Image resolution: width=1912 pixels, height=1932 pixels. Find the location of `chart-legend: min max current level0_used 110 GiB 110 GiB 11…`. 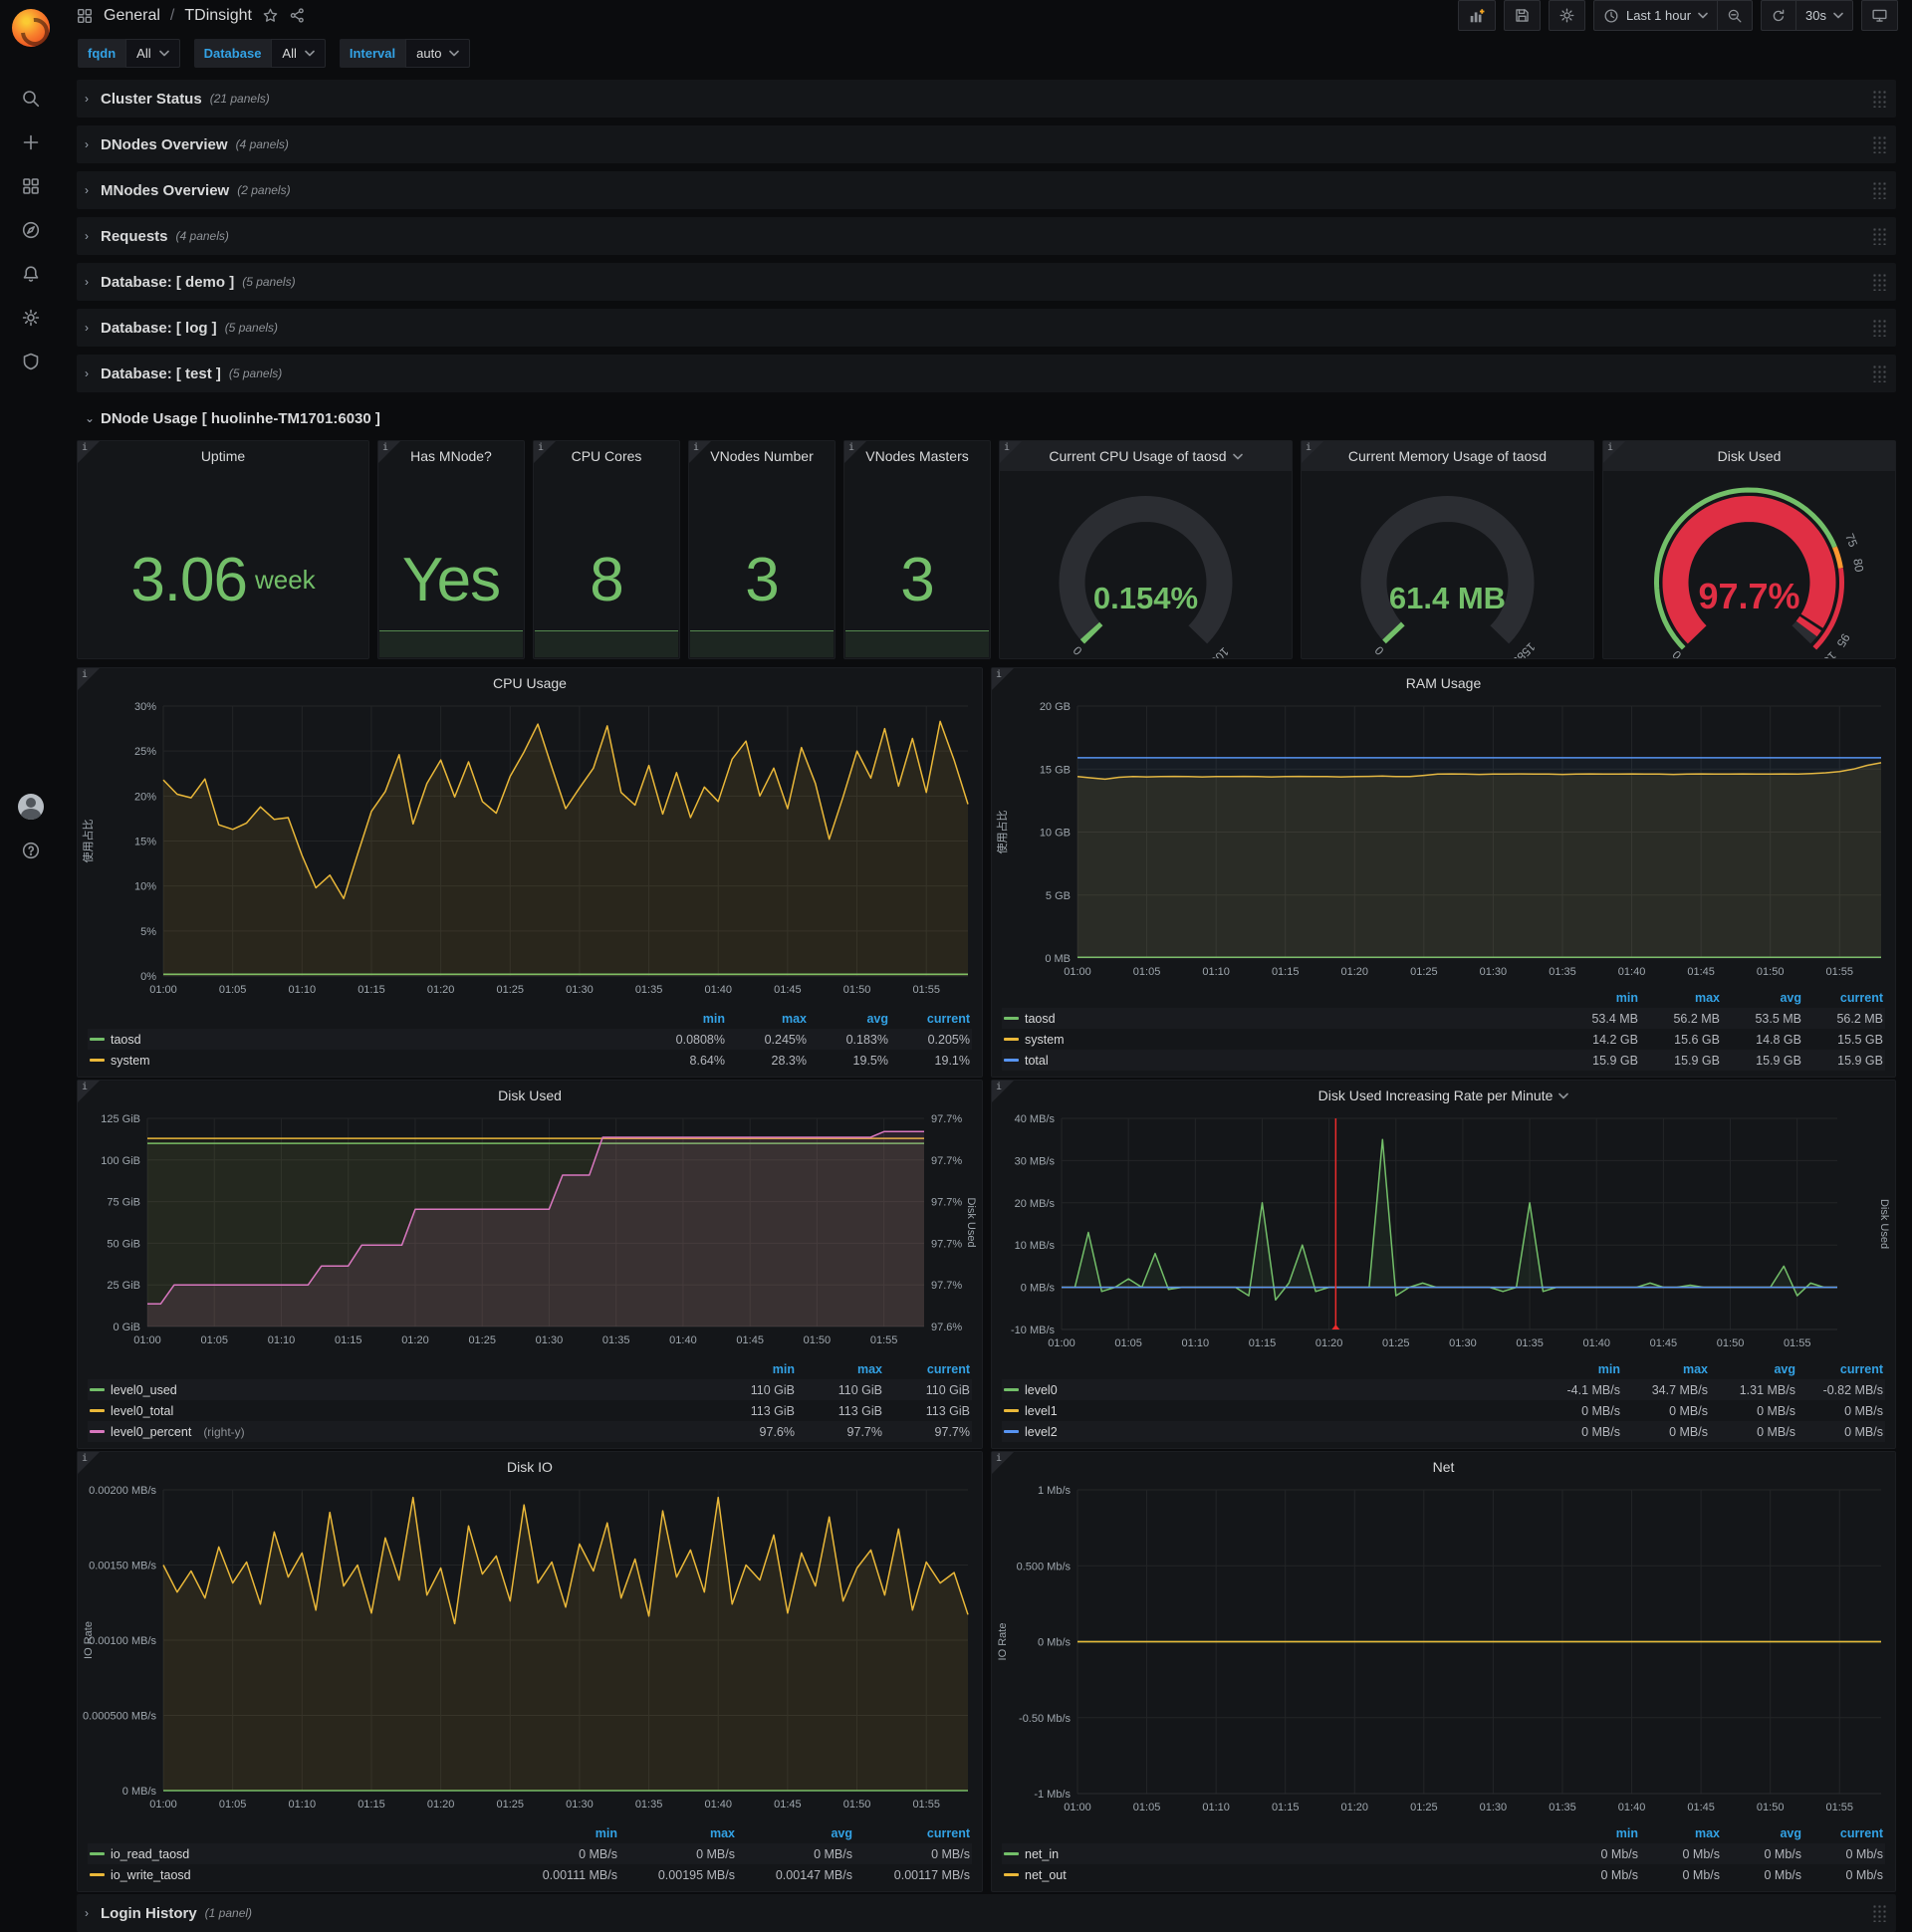

chart-legend: min max current level0_used 110 GiB 110 GiB 11… is located at coordinates (530, 1402).